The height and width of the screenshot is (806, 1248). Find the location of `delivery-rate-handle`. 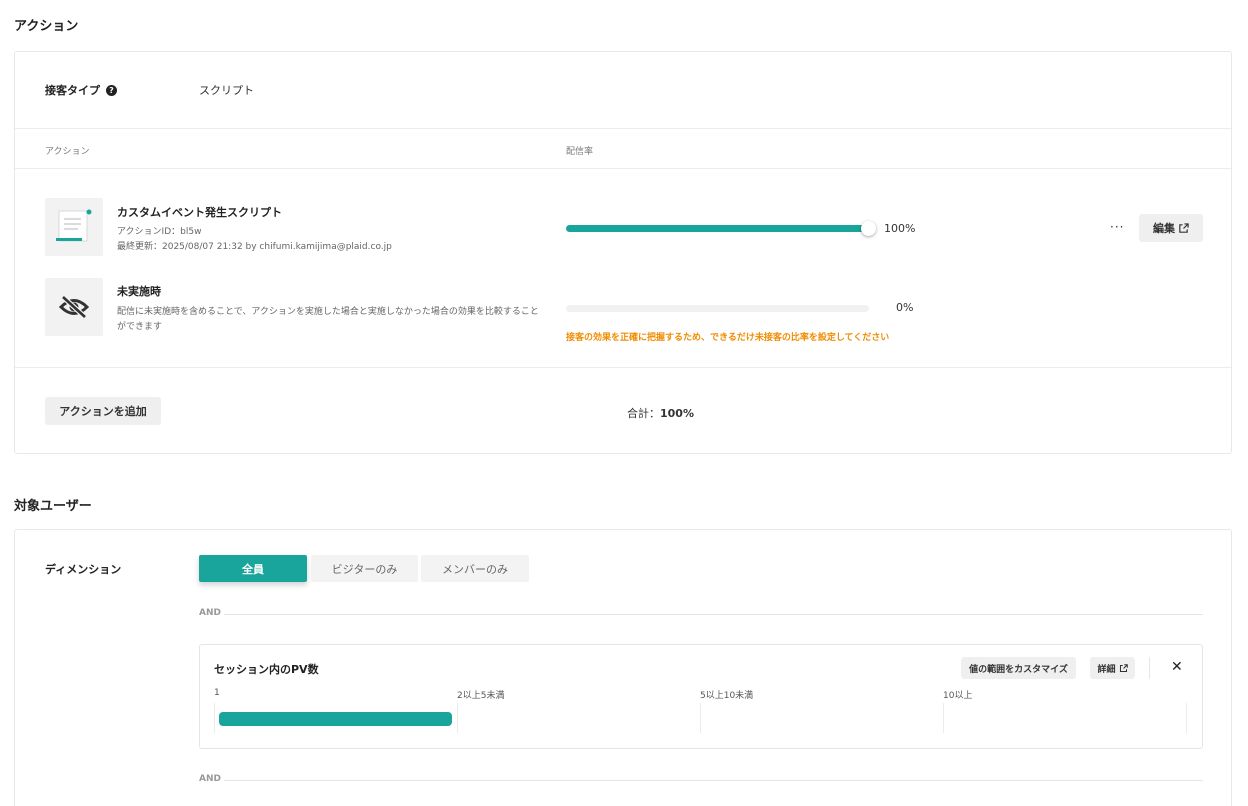

delivery-rate-handle is located at coordinates (868, 228).